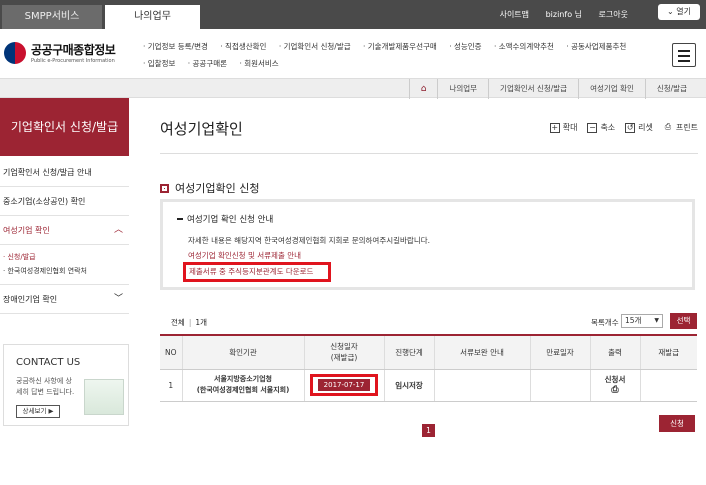  What do you see at coordinates (243, 379) in the screenshot?
I see `org-name: 서울지방중소기업청` at bounding box center [243, 379].